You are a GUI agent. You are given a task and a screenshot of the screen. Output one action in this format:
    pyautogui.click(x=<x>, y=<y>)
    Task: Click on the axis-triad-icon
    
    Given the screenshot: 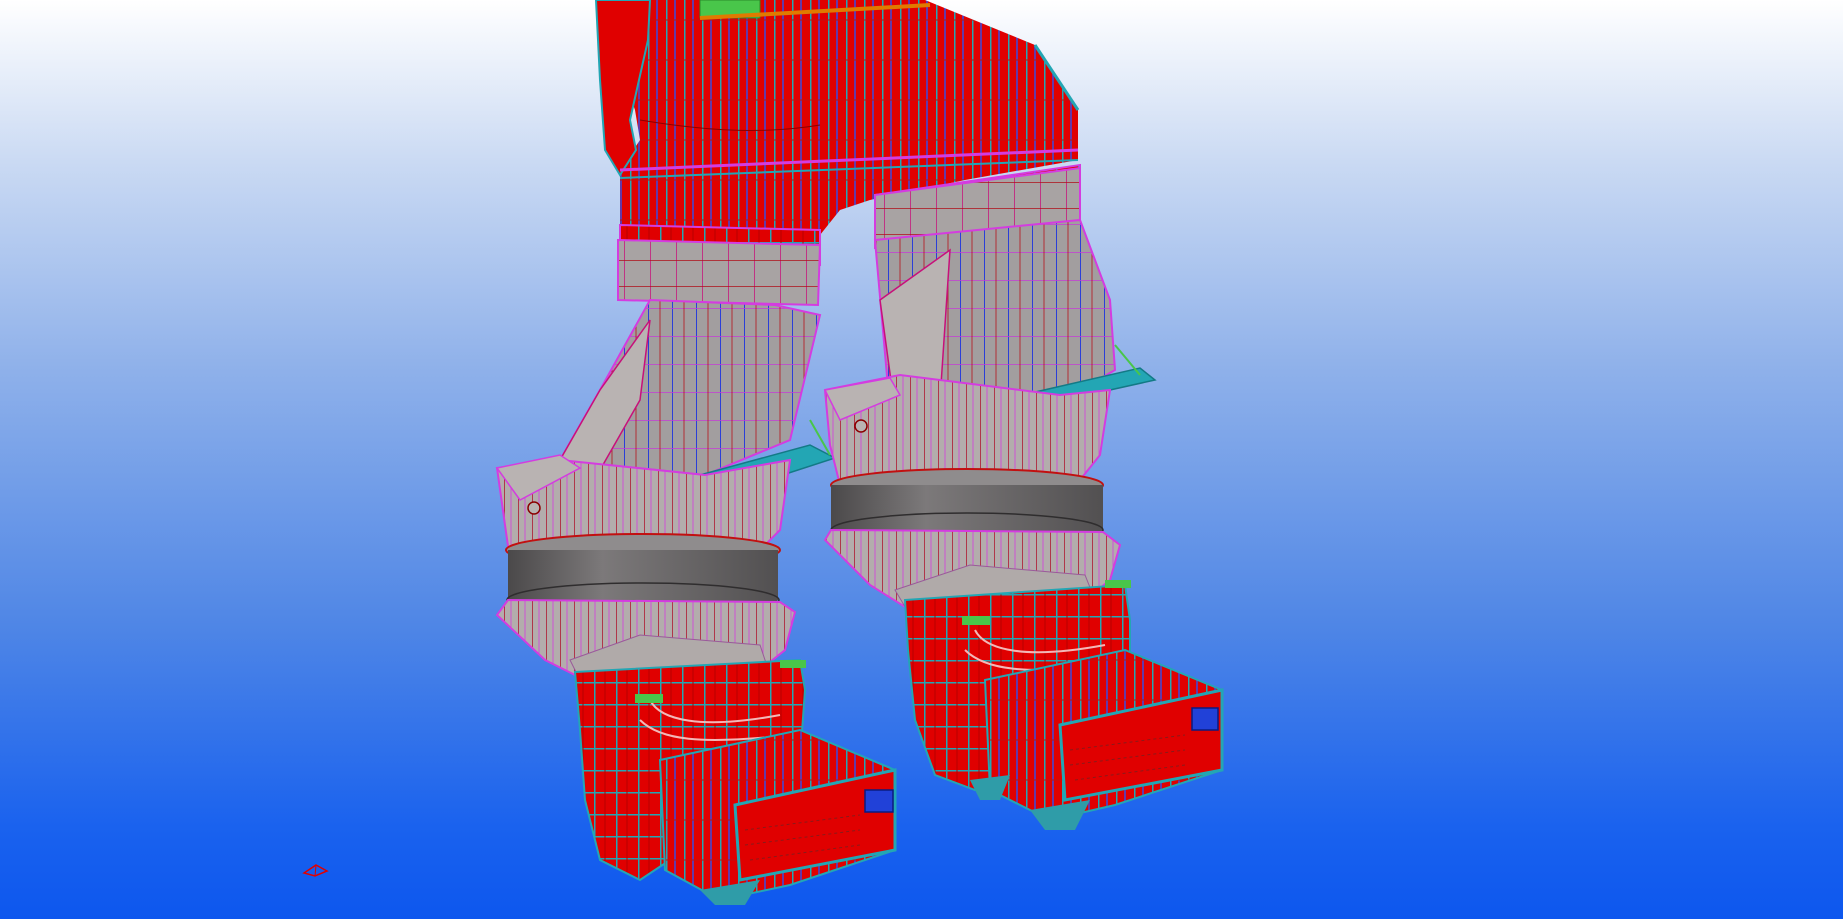 What is the action you would take?
    pyautogui.click(x=315, y=870)
    